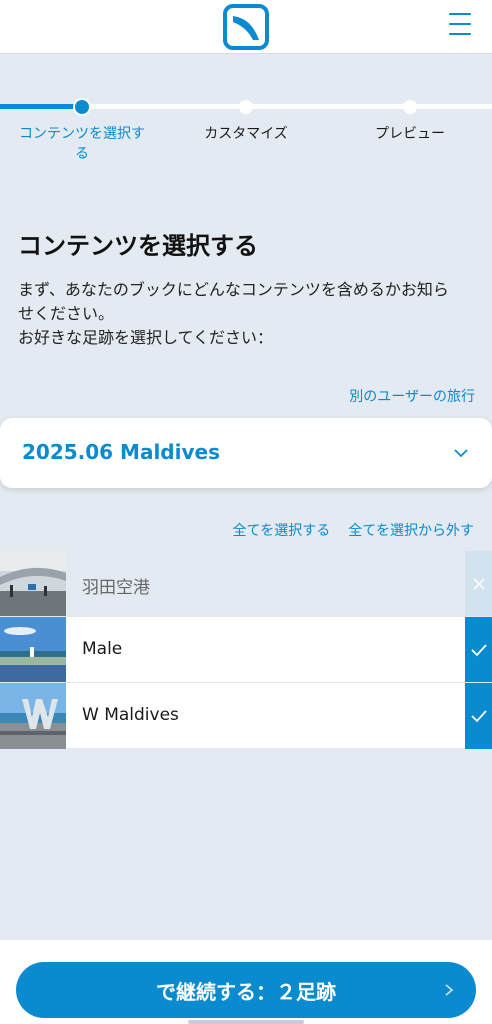 The width and height of the screenshot is (492, 1024). What do you see at coordinates (449, 990) in the screenshot?
I see `chevron-right-icon` at bounding box center [449, 990].